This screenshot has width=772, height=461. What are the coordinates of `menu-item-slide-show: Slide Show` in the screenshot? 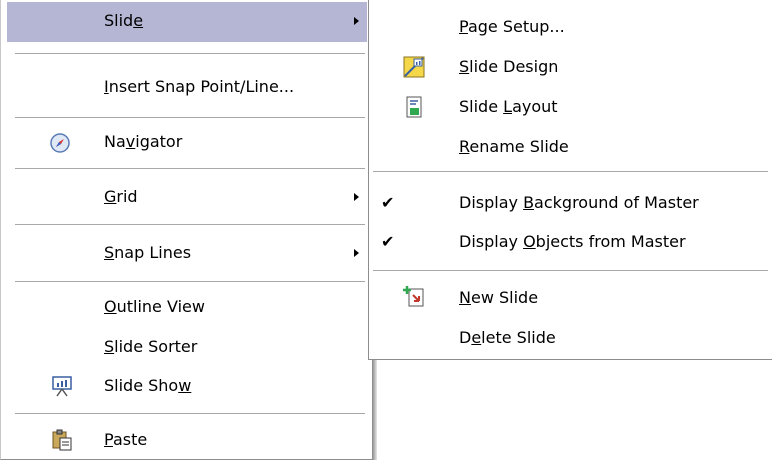 It's located at (187, 387).